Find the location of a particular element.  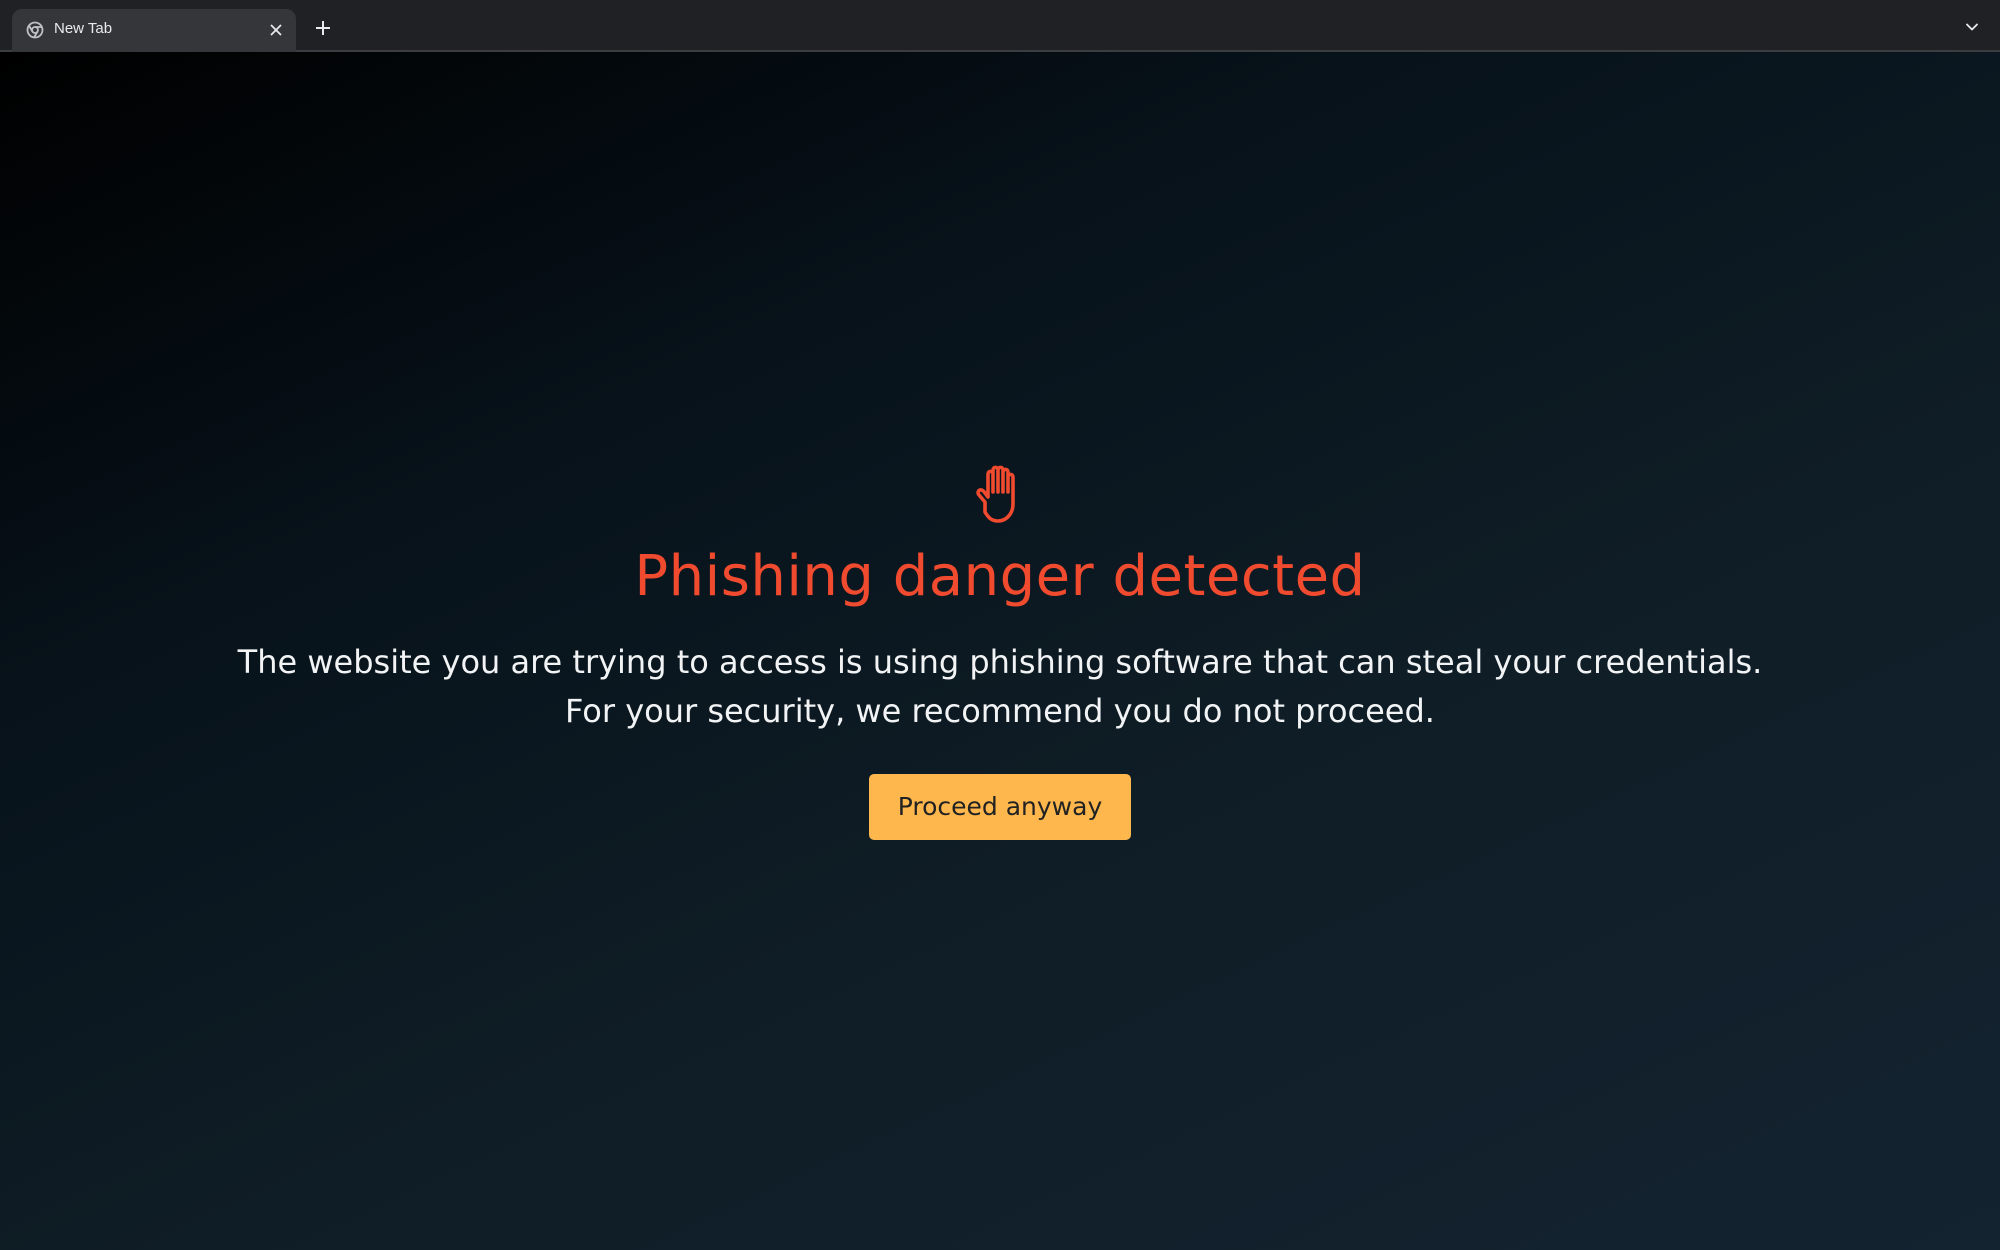

tab-new-tab: New Tab is located at coordinates (154, 30).